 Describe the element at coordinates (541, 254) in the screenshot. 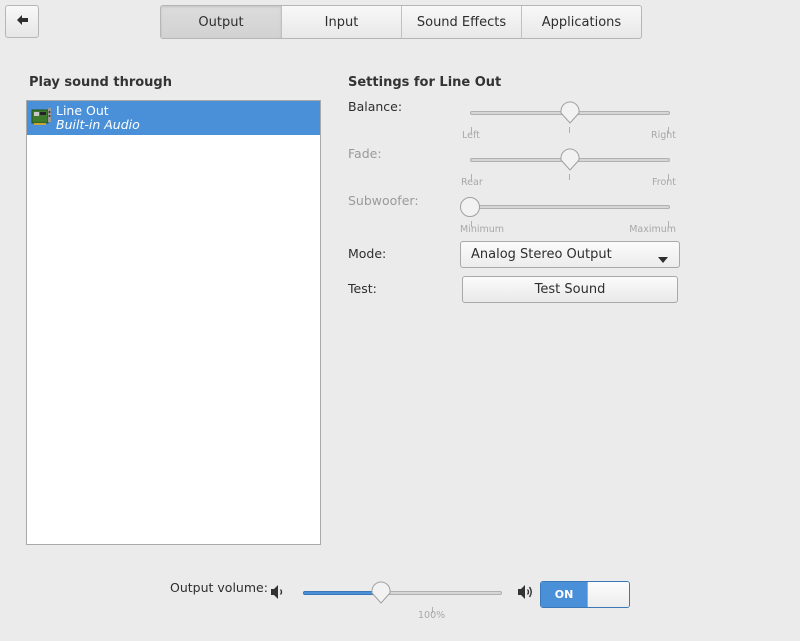

I see `mode-value: Analog Stereo Output` at that location.